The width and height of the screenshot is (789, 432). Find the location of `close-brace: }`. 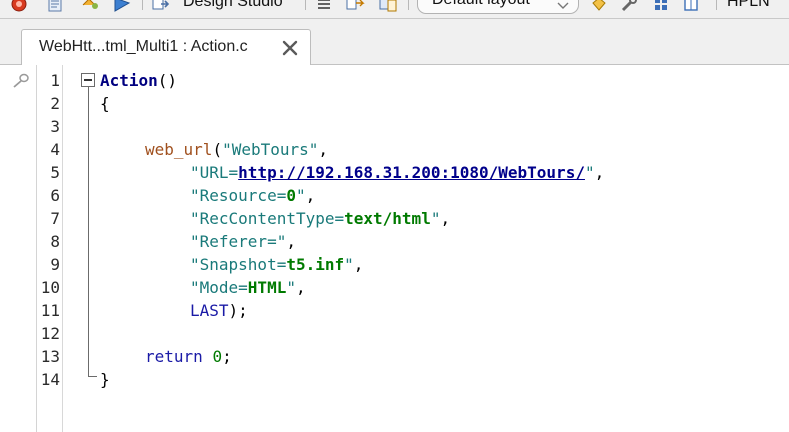

close-brace: } is located at coordinates (105, 379).